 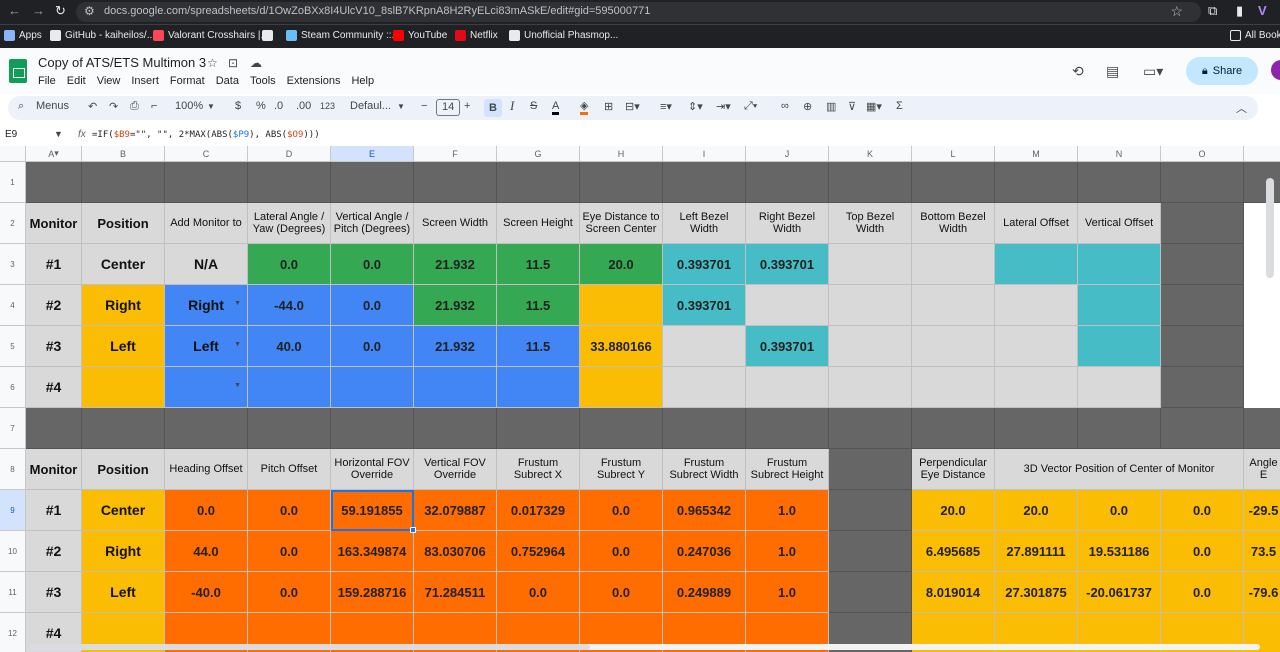 I want to click on percent-format: %, so click(x=261, y=106).